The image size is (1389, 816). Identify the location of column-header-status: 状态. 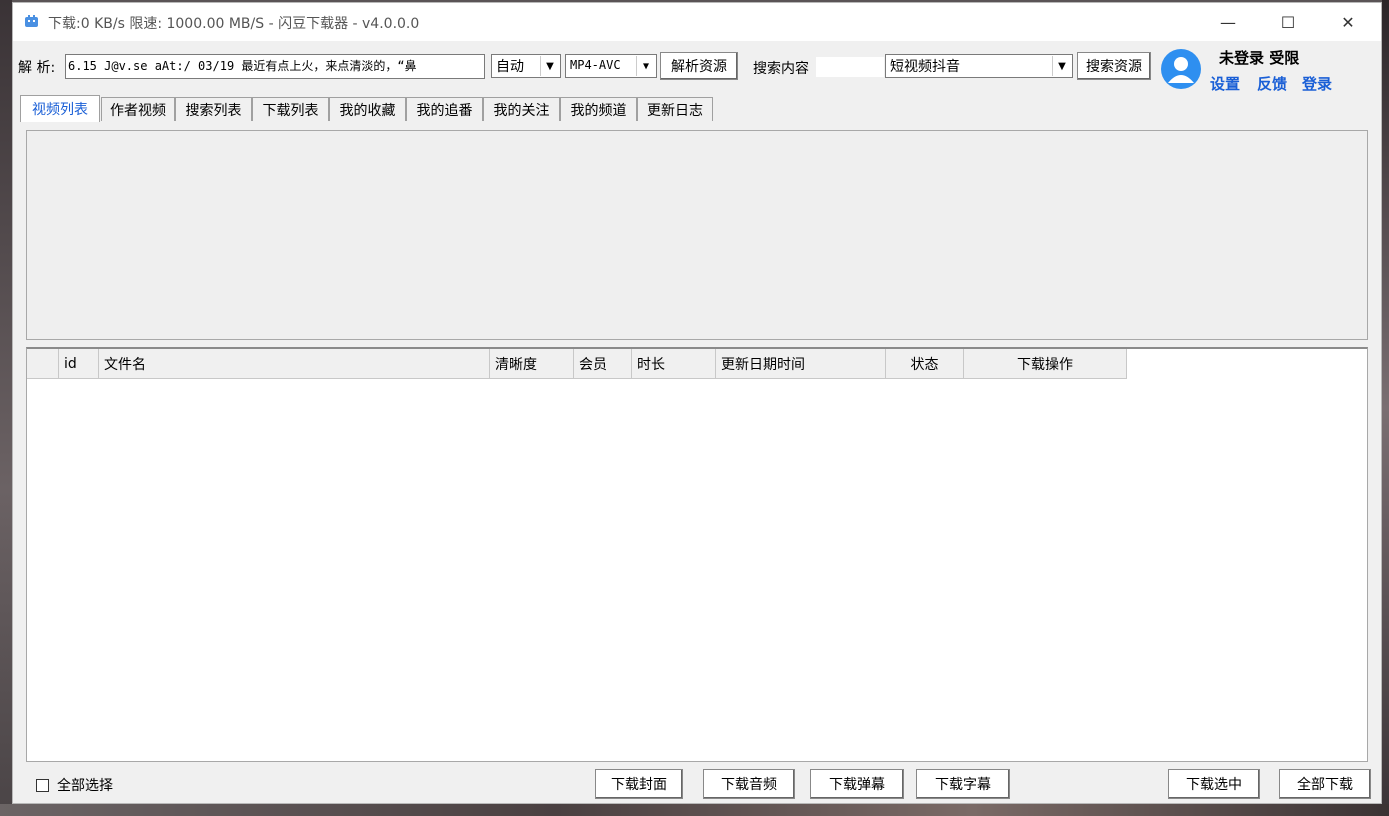
(925, 364).